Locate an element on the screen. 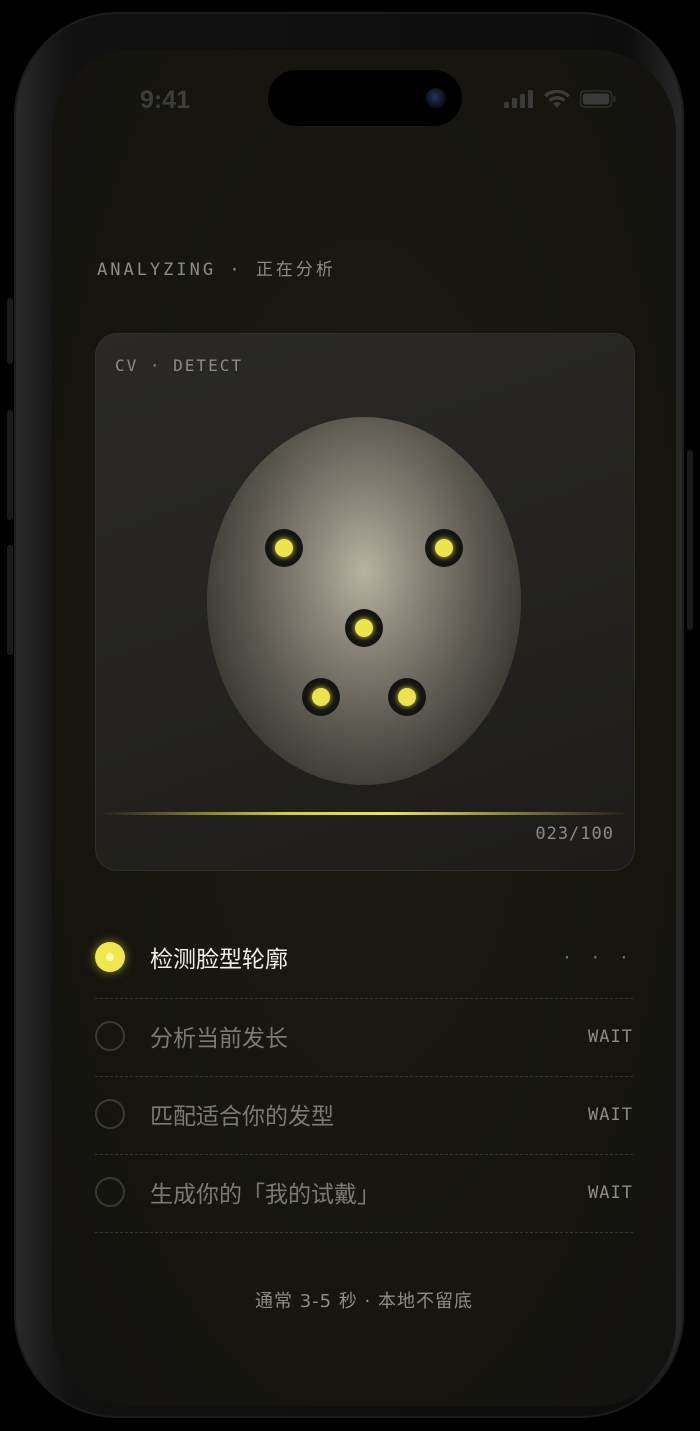 The image size is (700, 1431). step-label: 检测脸型轮廓 is located at coordinates (219, 960).